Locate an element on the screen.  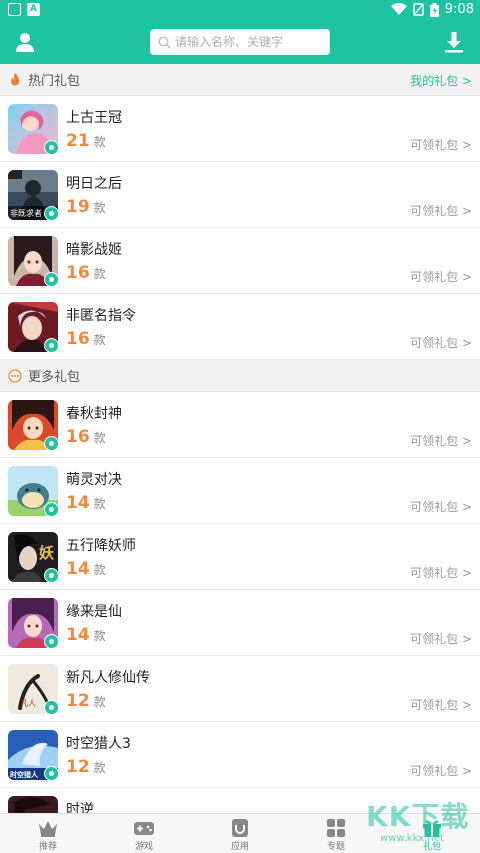
app-notification-icon: A is located at coordinates (33, 9).